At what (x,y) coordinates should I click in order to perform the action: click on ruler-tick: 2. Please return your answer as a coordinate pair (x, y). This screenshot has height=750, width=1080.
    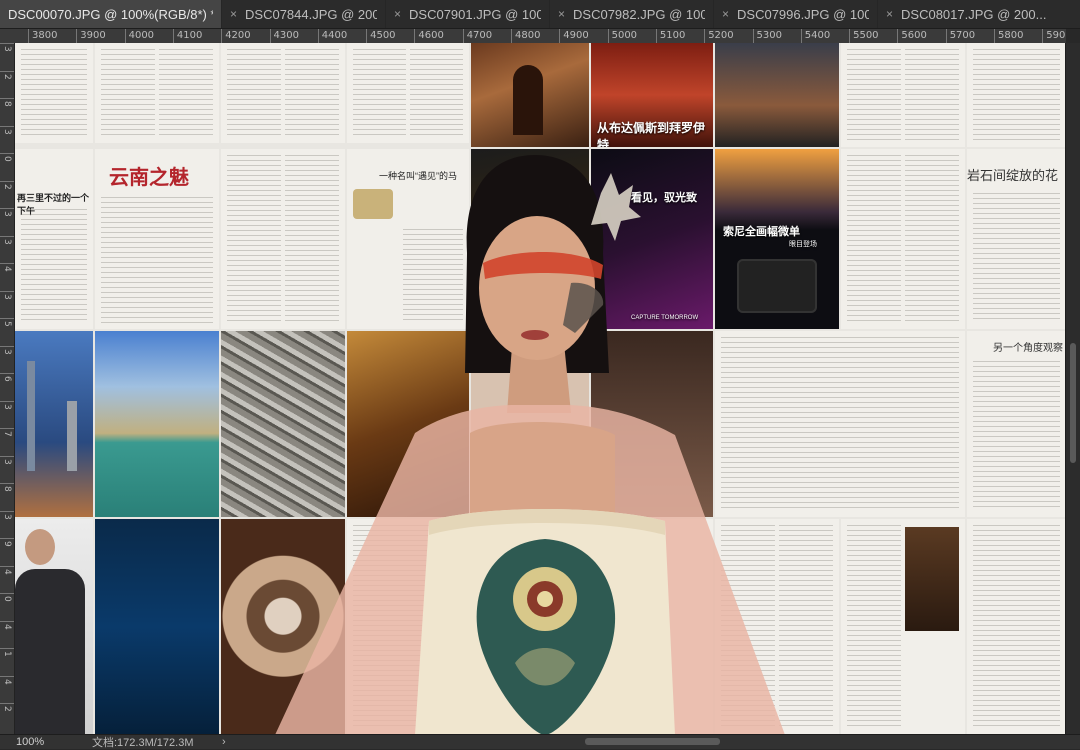
    Looking at the image, I should click on (7, 184).